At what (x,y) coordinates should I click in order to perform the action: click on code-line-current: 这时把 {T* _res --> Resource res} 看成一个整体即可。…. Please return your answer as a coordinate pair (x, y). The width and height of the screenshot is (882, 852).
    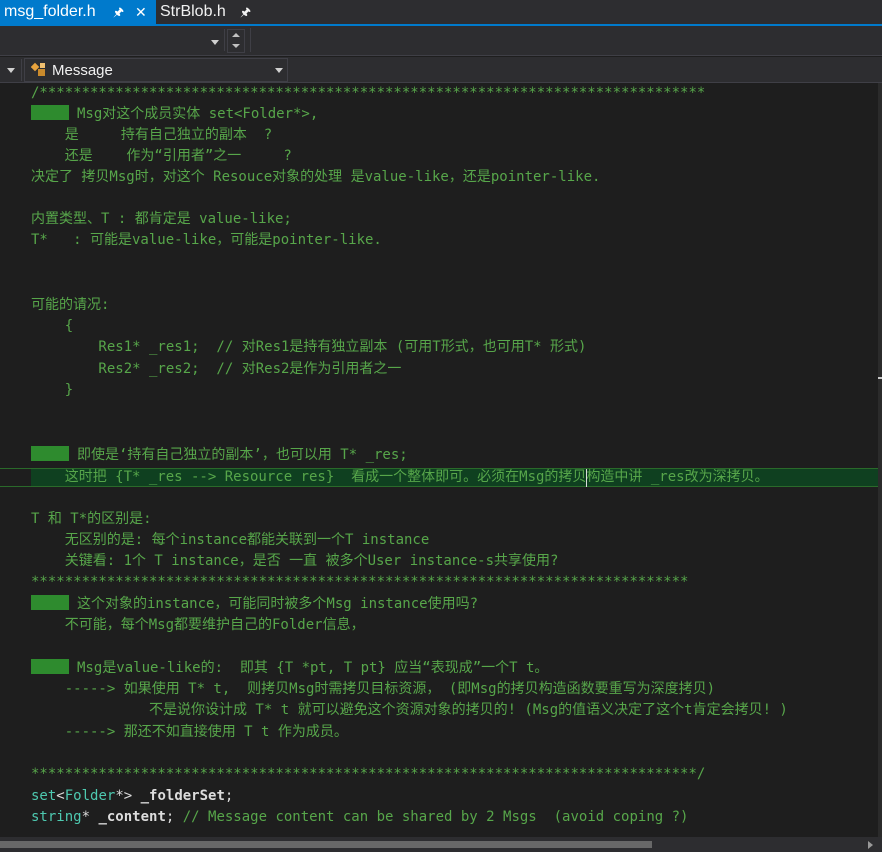
    Looking at the image, I should click on (400, 477).